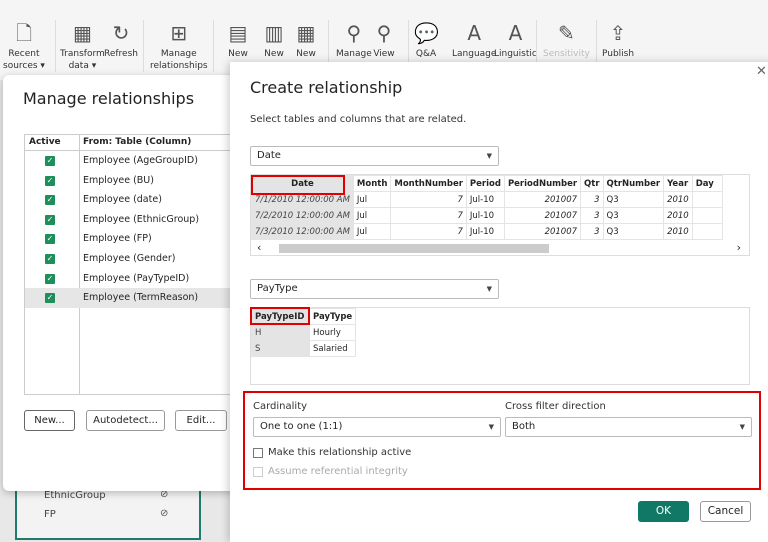 This screenshot has width=768, height=542. What do you see at coordinates (179, 46) in the screenshot?
I see `ribbon-button-manage-relationships: ⊞ Manage relationships` at bounding box center [179, 46].